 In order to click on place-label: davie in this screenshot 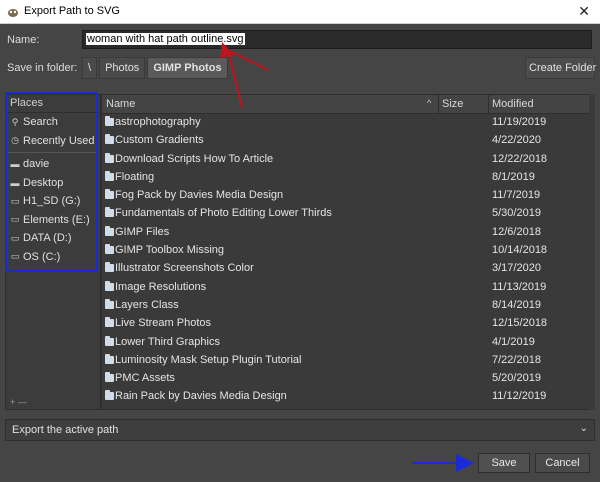, I will do `click(36, 164)`.